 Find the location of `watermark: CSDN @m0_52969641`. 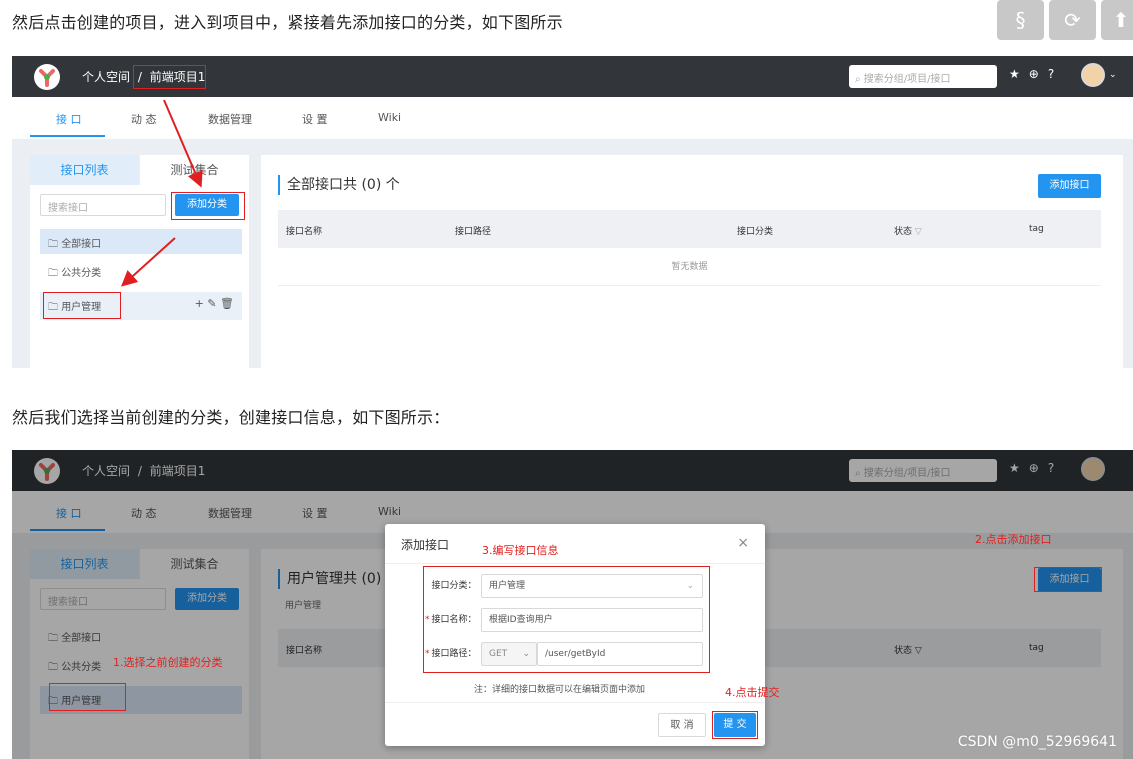

watermark: CSDN @m0_52969641 is located at coordinates (1037, 742).